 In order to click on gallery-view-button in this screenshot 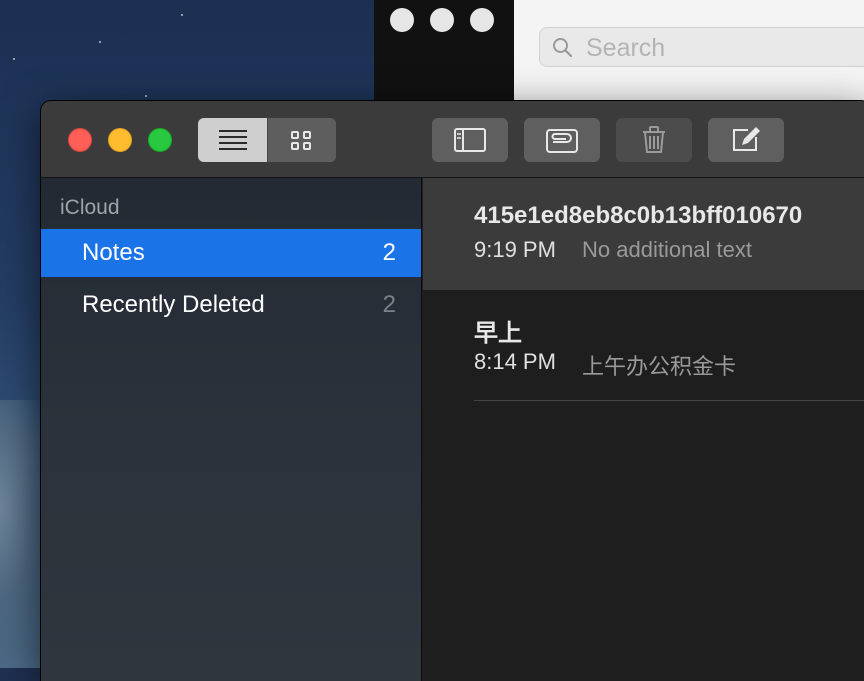, I will do `click(301, 140)`.